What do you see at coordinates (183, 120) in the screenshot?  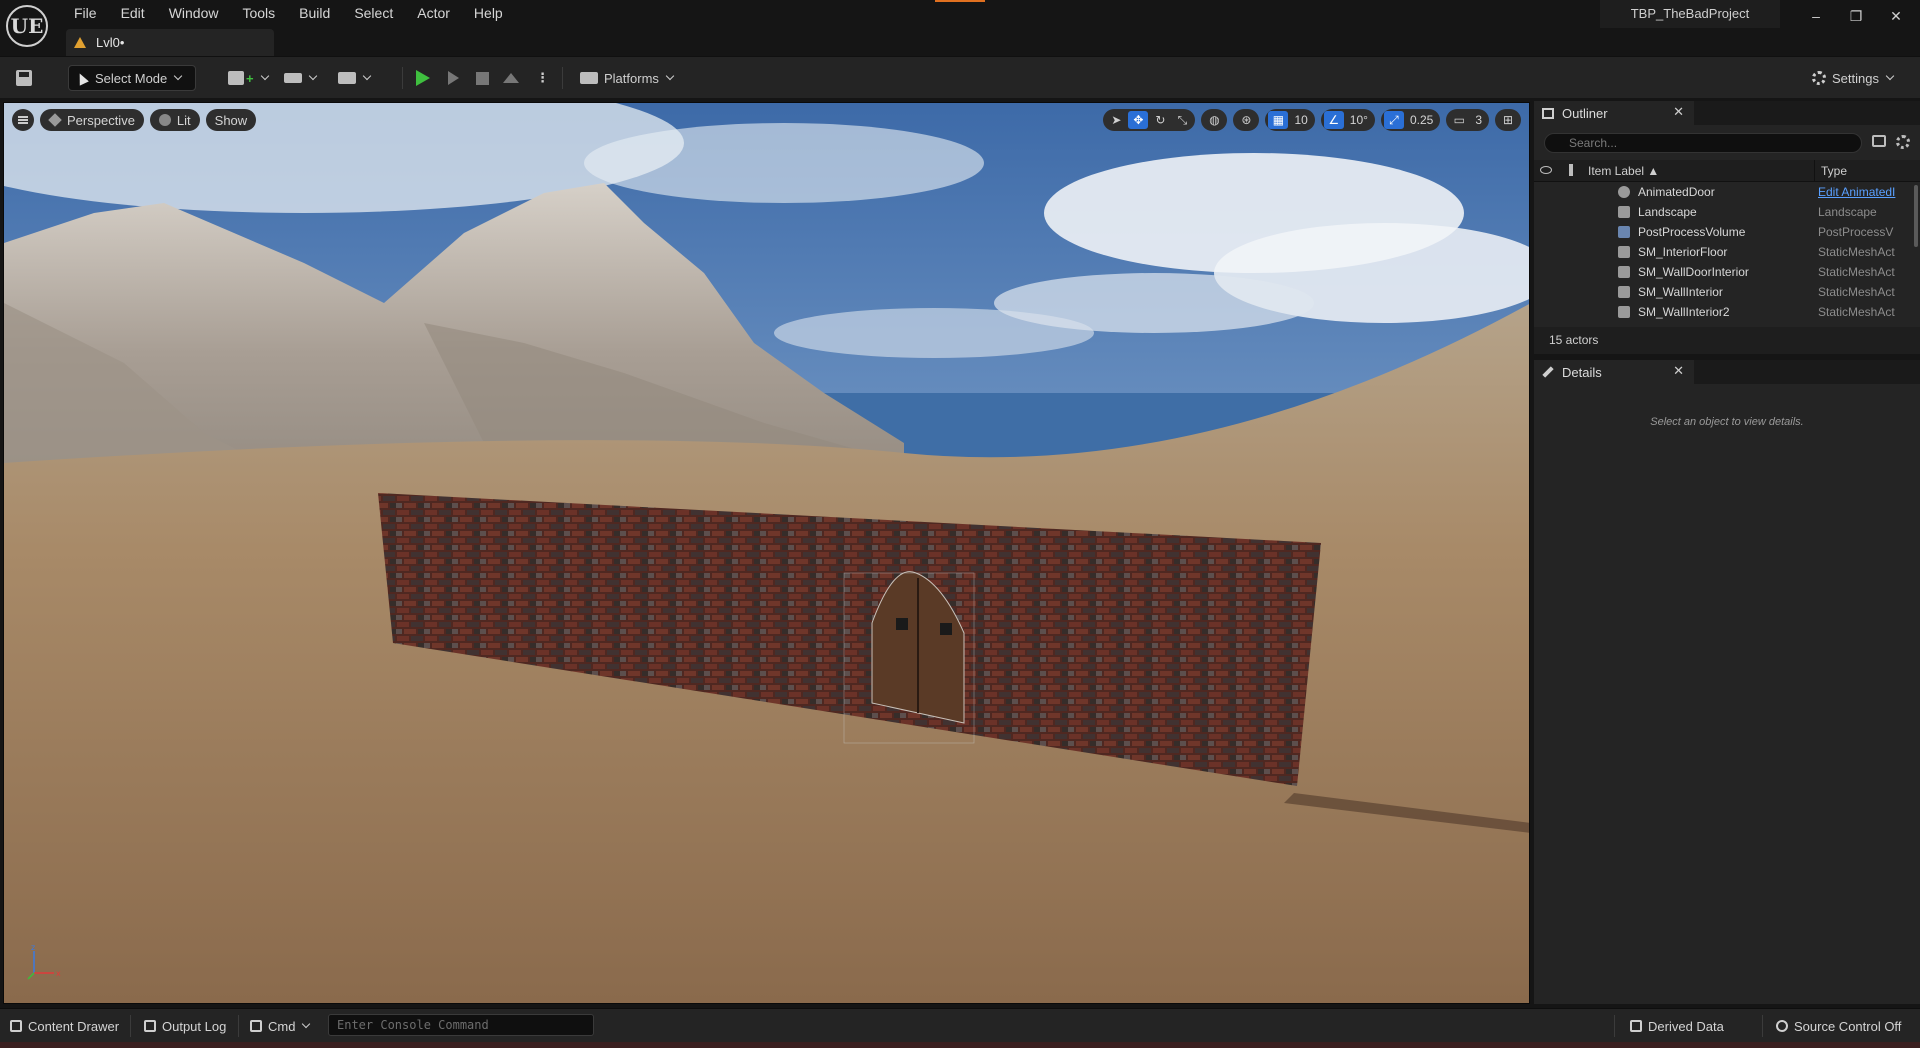 I see `lit-label: Lit` at bounding box center [183, 120].